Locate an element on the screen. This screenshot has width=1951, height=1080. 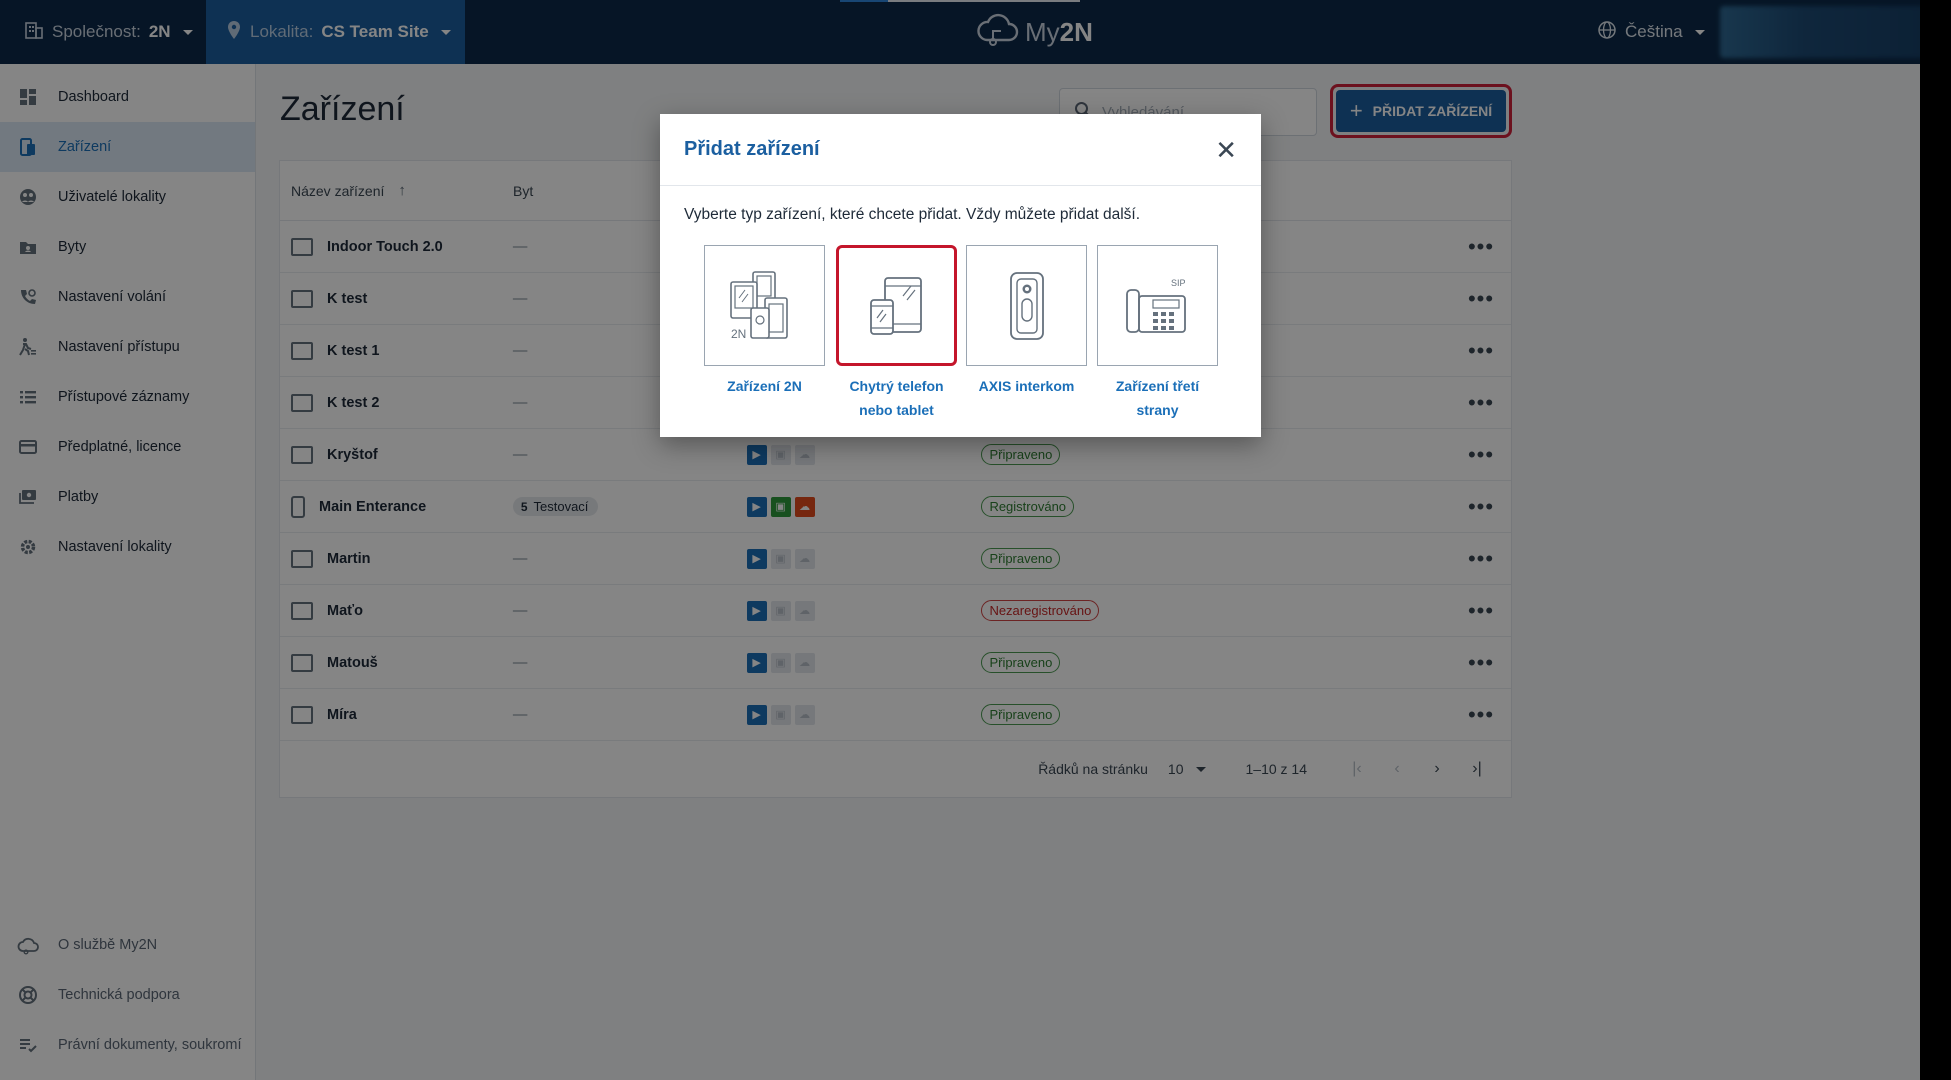
device-2n-icon: 2N is located at coordinates (764, 305).